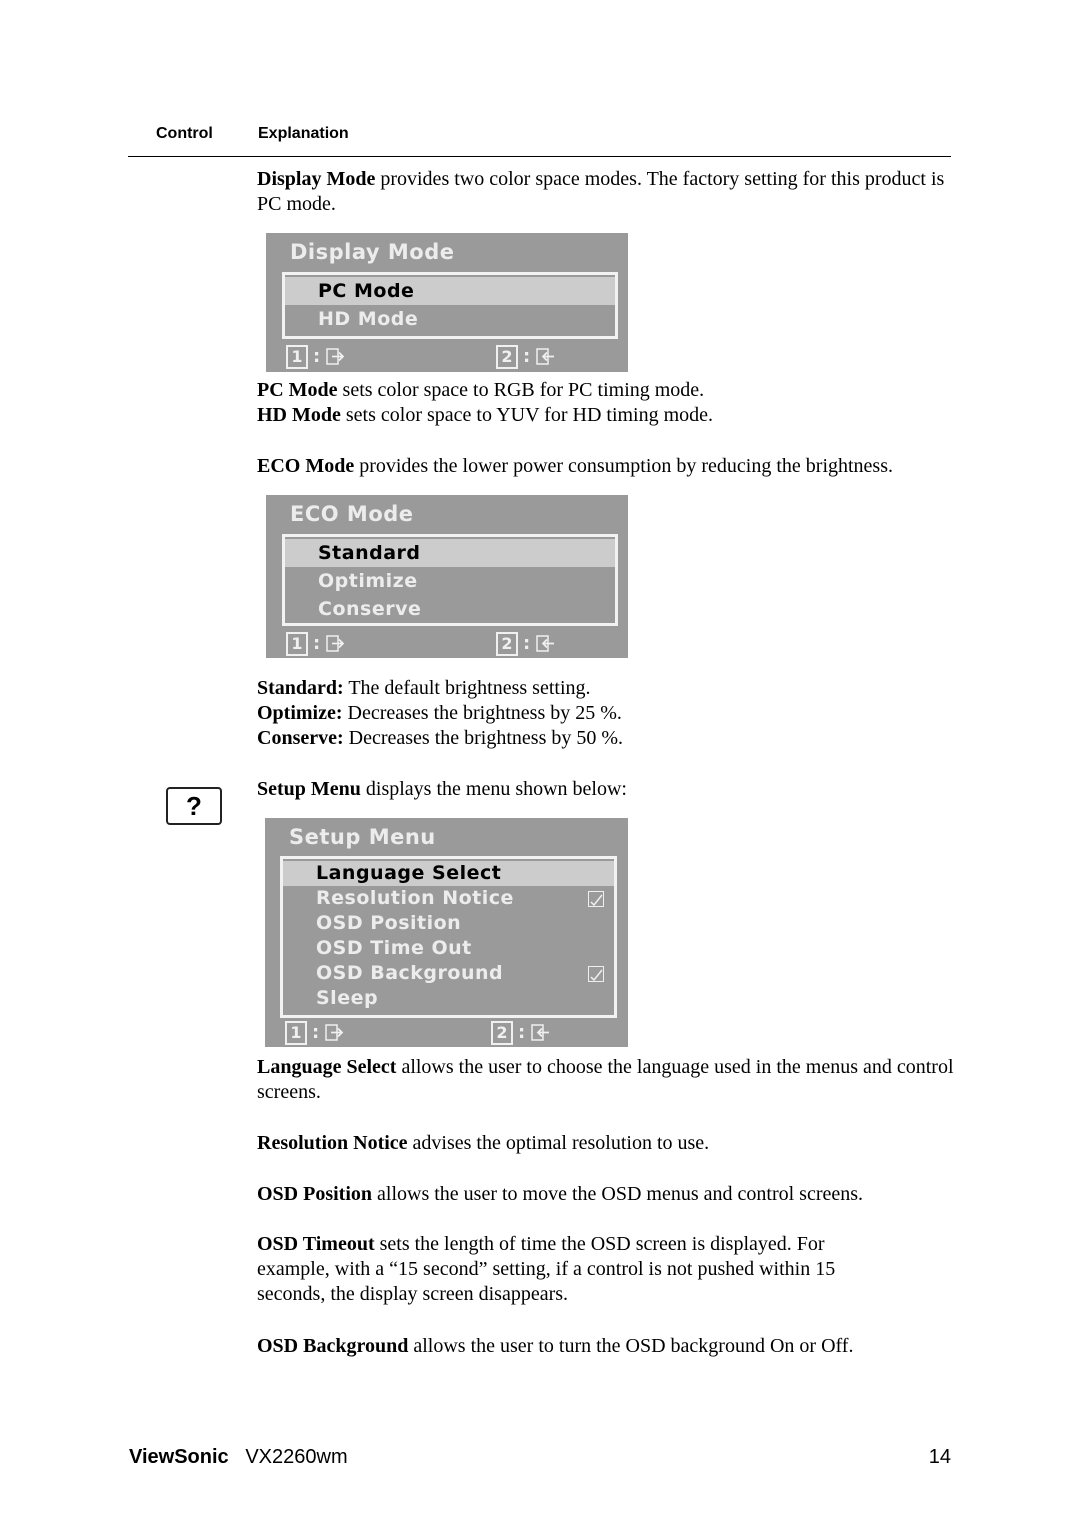  I want to click on note-term: OSD Timeout, so click(316, 1244).